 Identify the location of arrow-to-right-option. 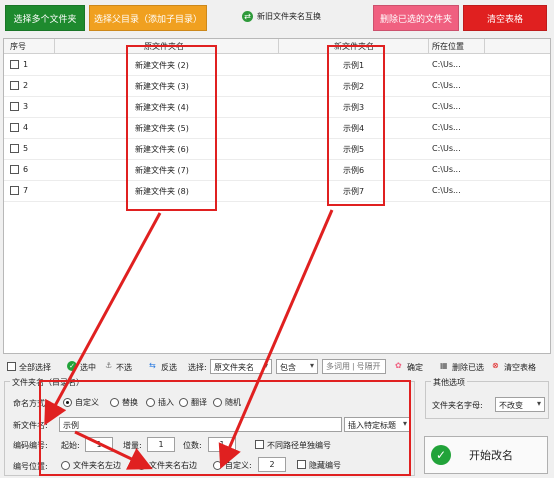
(113, 450).